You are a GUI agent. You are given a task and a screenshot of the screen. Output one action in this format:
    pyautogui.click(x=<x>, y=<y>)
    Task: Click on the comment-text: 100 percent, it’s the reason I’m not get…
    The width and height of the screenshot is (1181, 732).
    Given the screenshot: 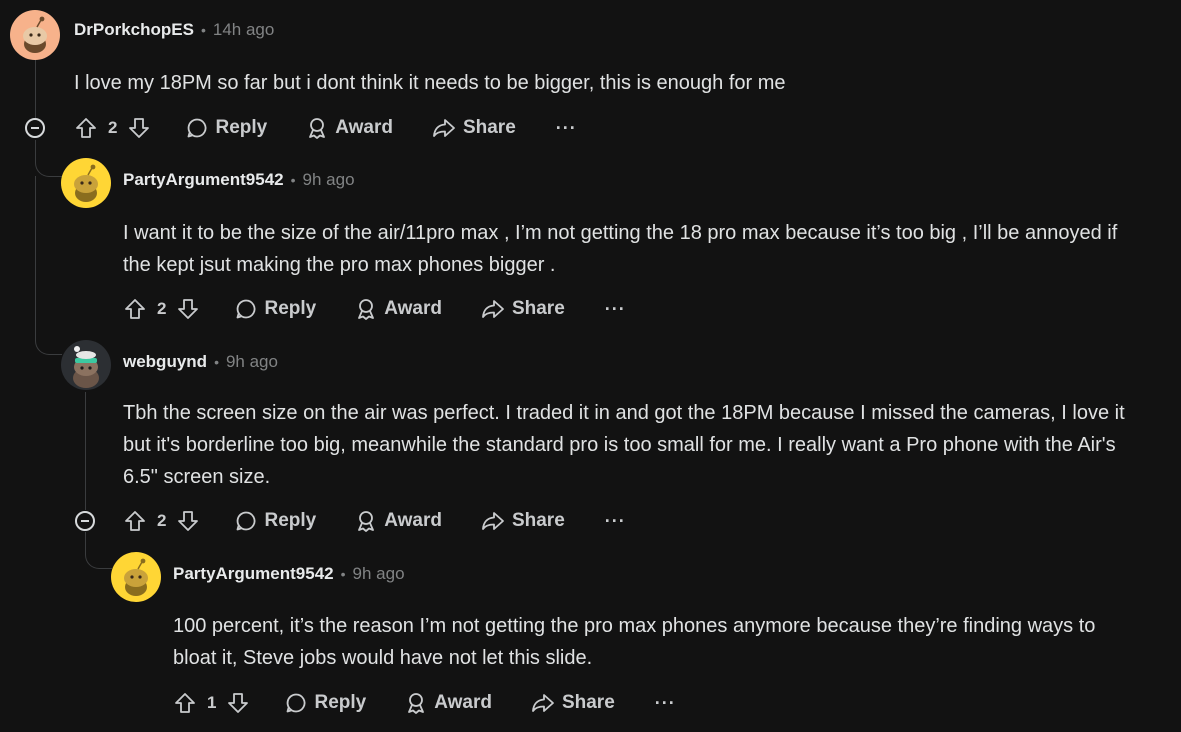 What is the action you would take?
    pyautogui.click(x=634, y=642)
    